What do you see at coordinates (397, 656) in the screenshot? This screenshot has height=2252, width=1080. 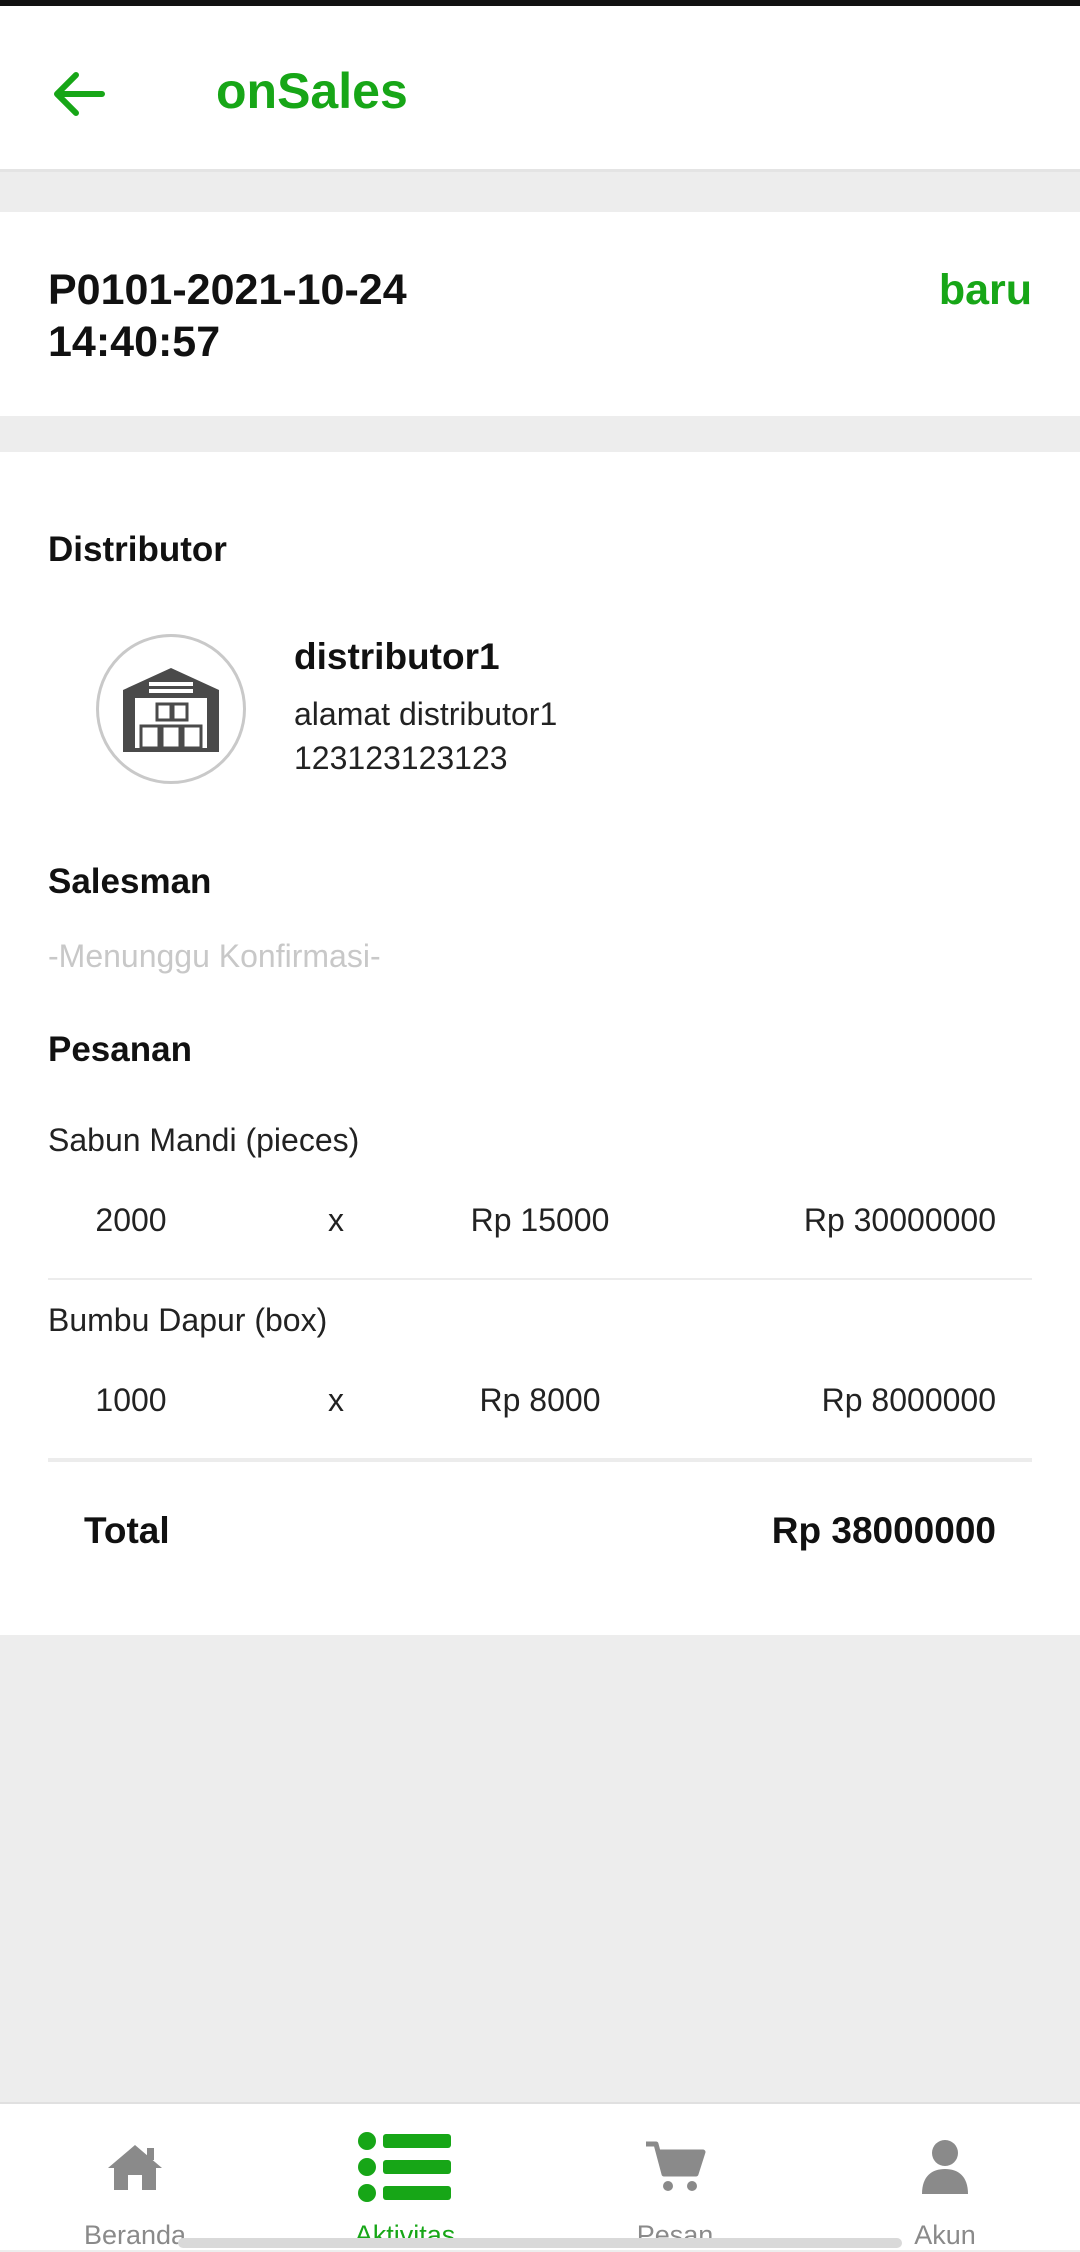 I see `distributor-name: distributor1` at bounding box center [397, 656].